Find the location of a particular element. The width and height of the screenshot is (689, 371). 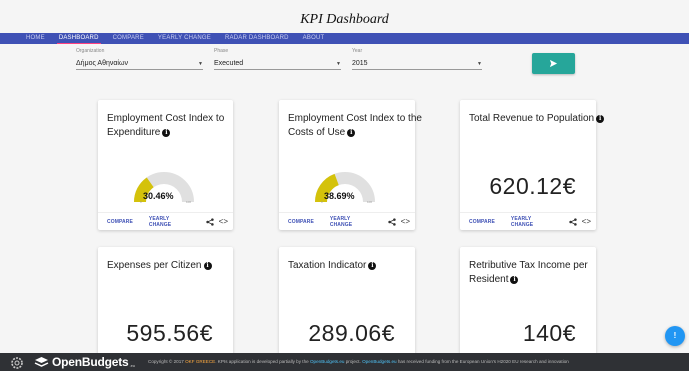

nav-home: HOME is located at coordinates (35, 38).